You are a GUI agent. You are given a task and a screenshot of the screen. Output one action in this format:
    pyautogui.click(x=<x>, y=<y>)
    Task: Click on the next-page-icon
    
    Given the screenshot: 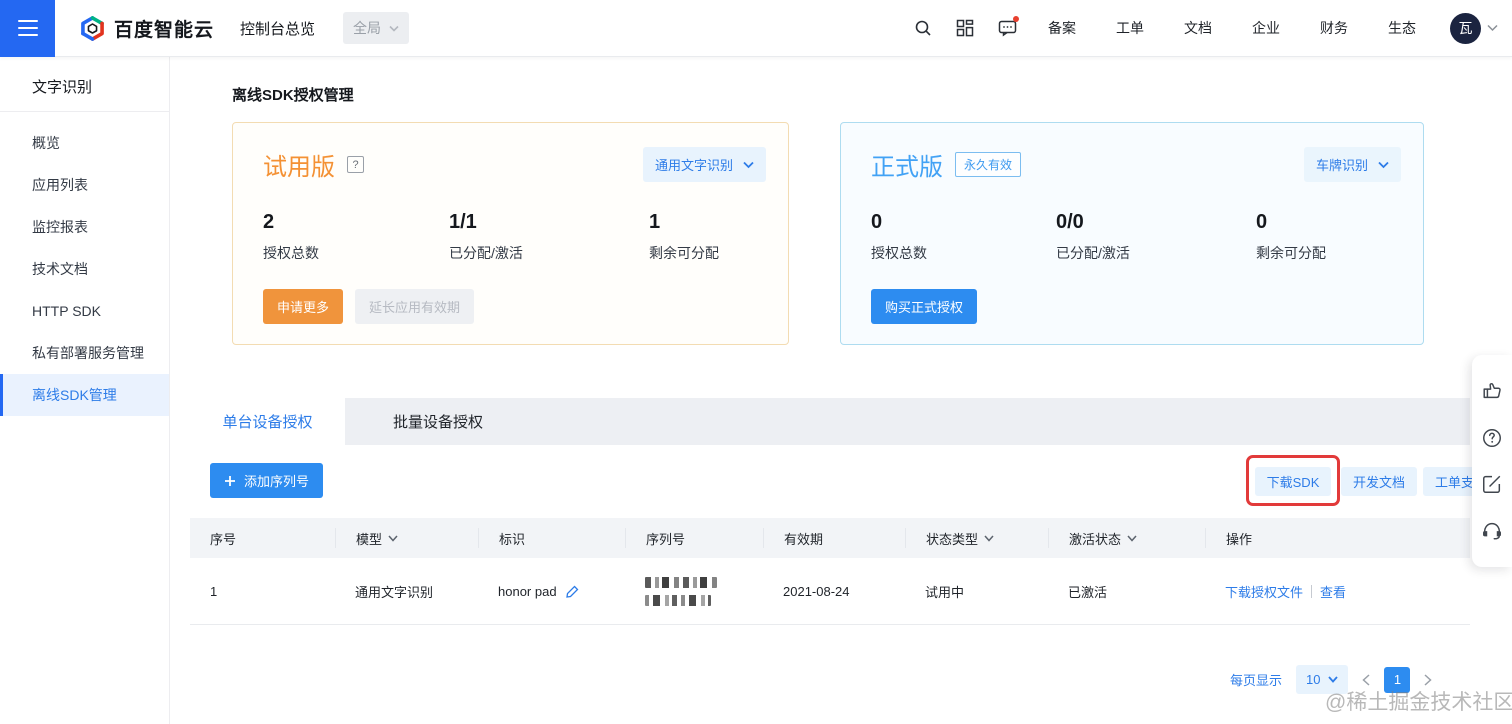 What is the action you would take?
    pyautogui.click(x=1428, y=679)
    